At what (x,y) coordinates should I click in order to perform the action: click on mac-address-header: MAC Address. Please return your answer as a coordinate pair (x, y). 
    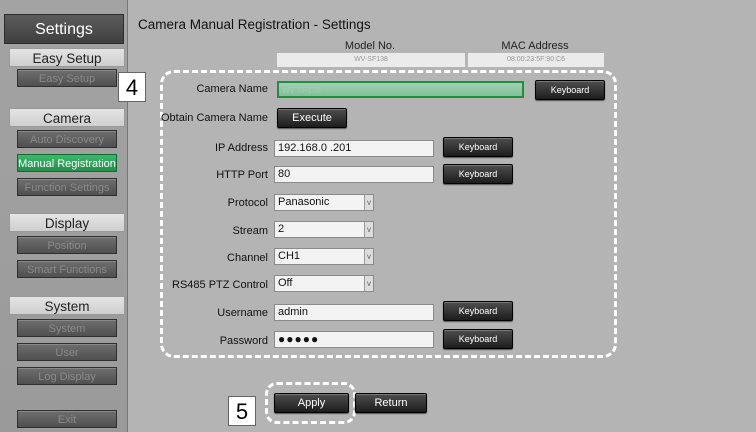
    Looking at the image, I should click on (535, 46).